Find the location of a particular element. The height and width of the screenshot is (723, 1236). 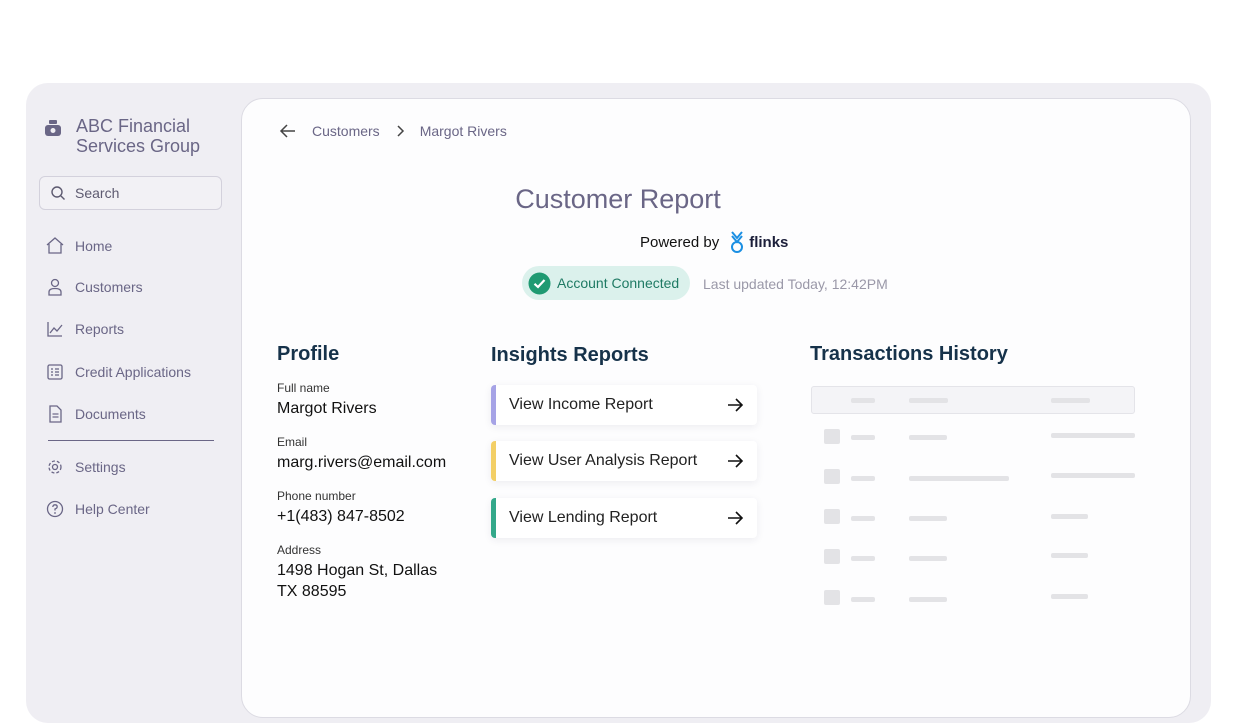

breadcrumb-current: Margot Rivers is located at coordinates (463, 131).